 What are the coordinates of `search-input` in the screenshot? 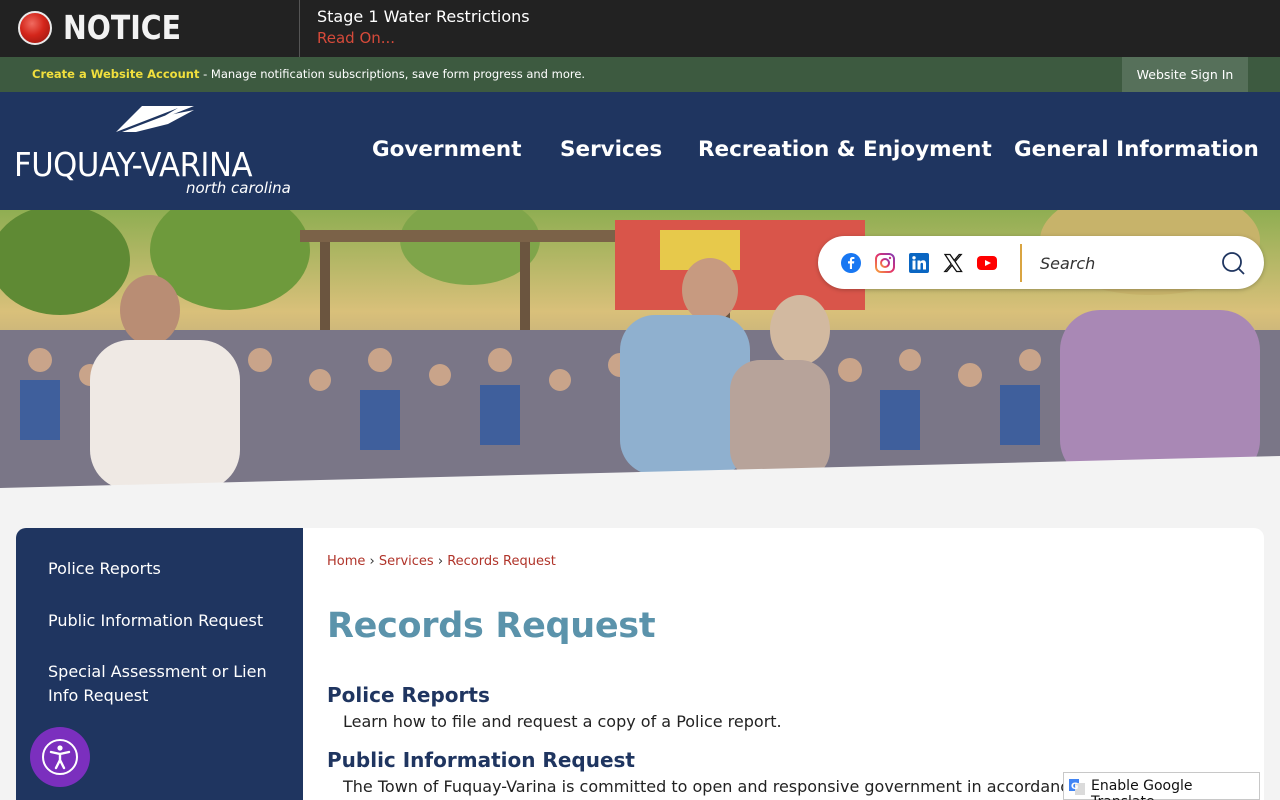 It's located at (1125, 263).